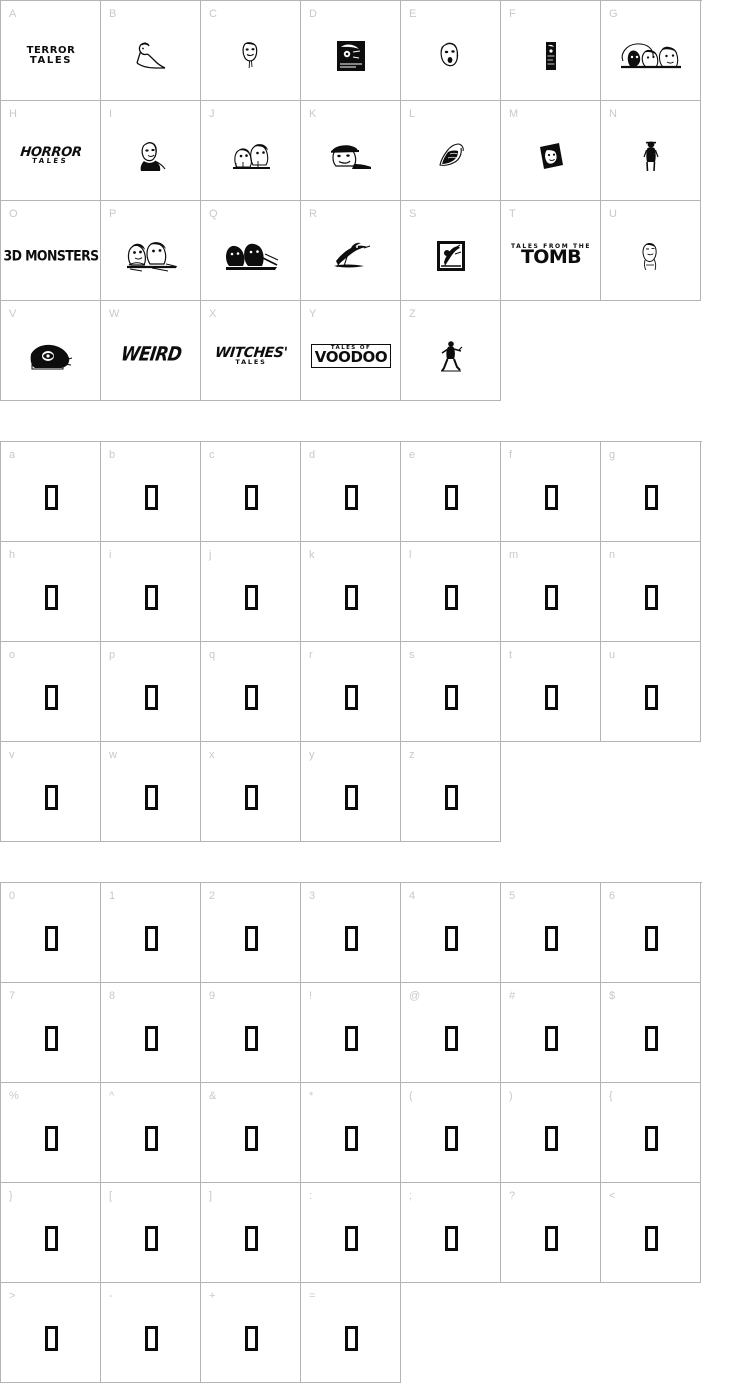  I want to click on charmap-cell: n, so click(651, 592).